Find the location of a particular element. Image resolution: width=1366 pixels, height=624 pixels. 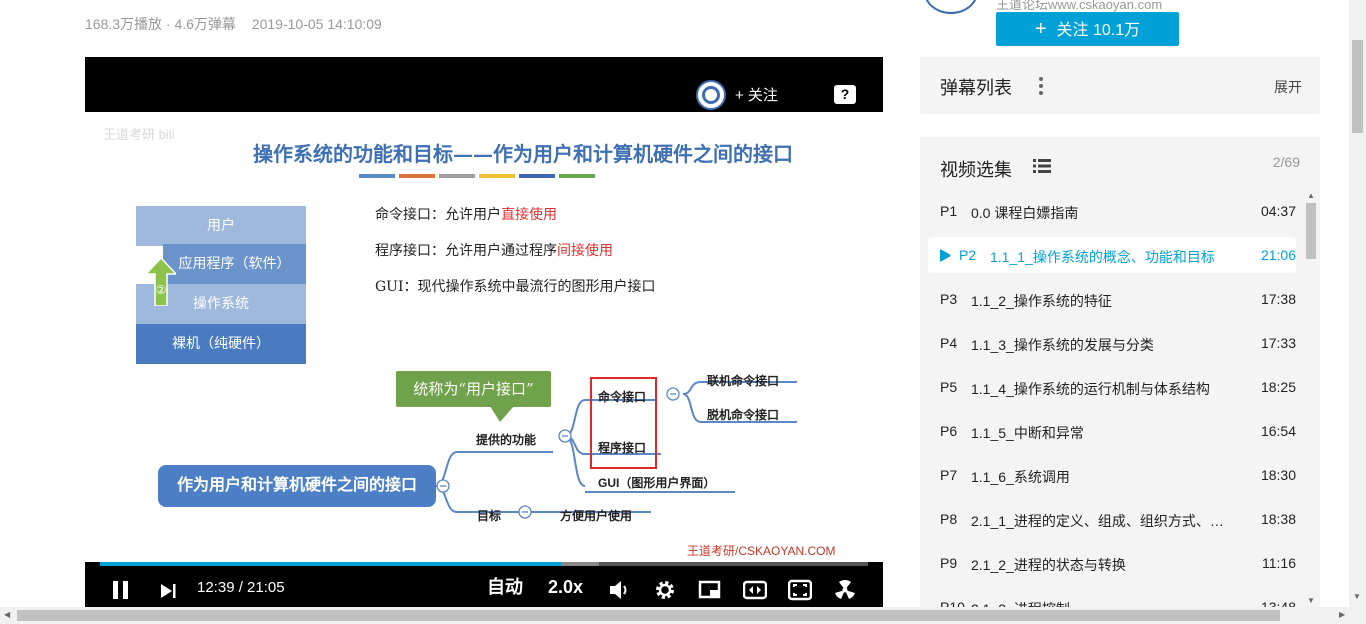

playlist-item-duration: 04:37 is located at coordinates (1278, 211).